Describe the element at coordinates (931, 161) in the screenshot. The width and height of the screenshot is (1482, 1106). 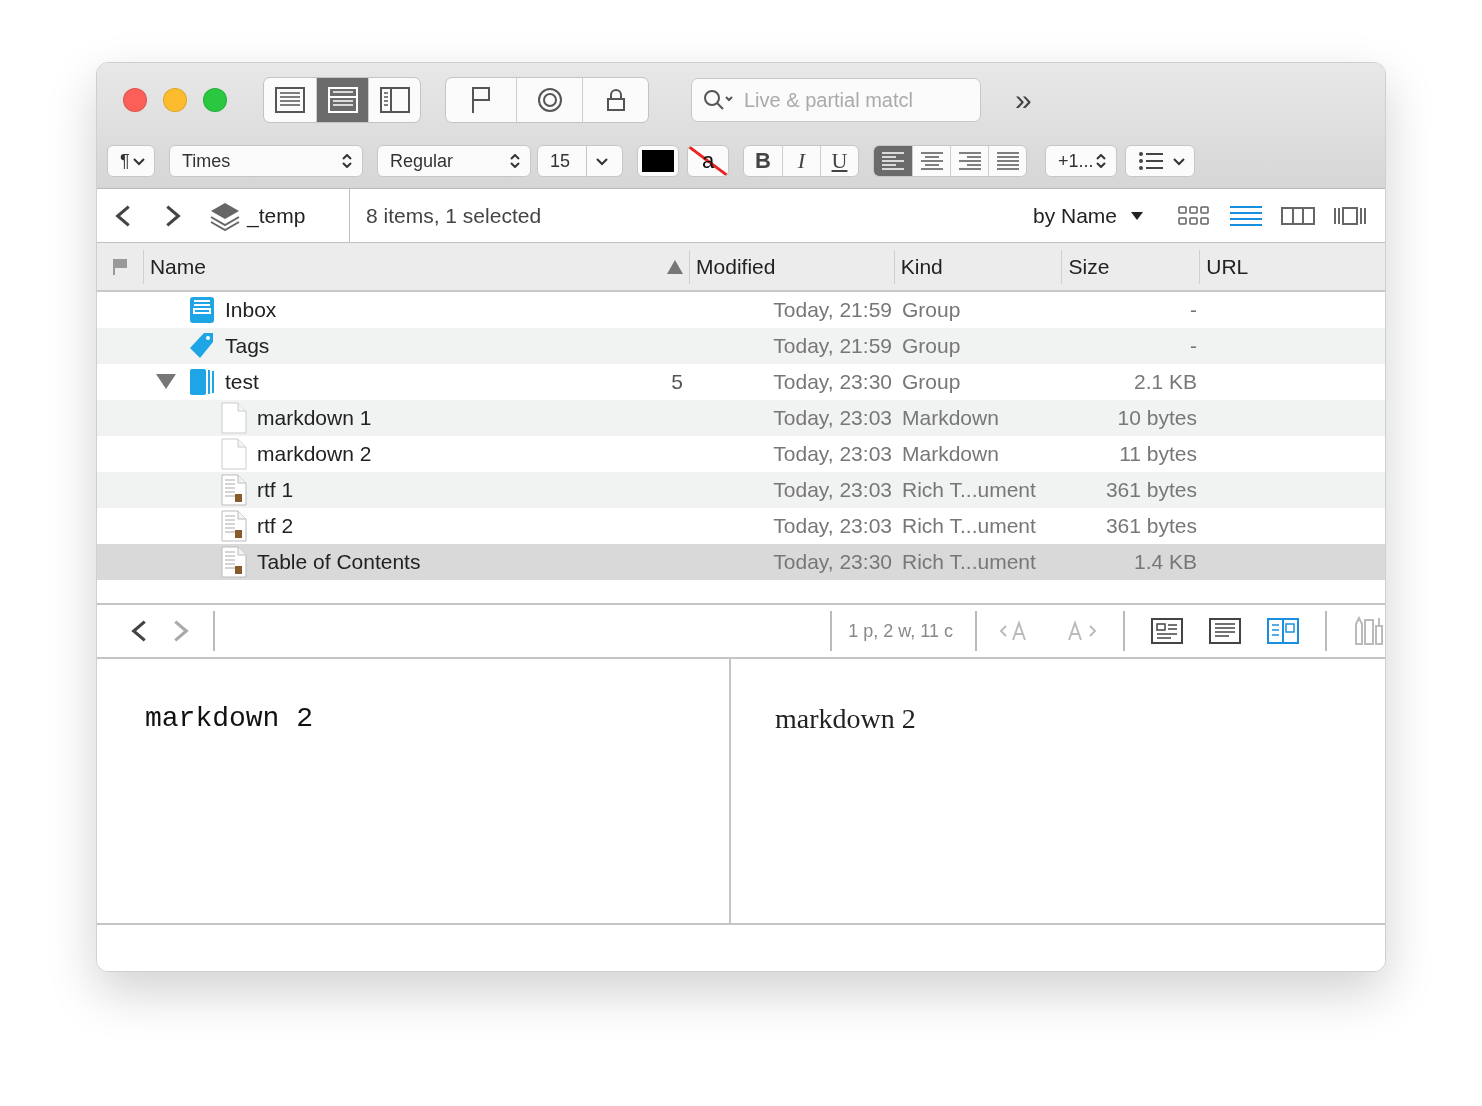
I see `align-center-icon` at that location.